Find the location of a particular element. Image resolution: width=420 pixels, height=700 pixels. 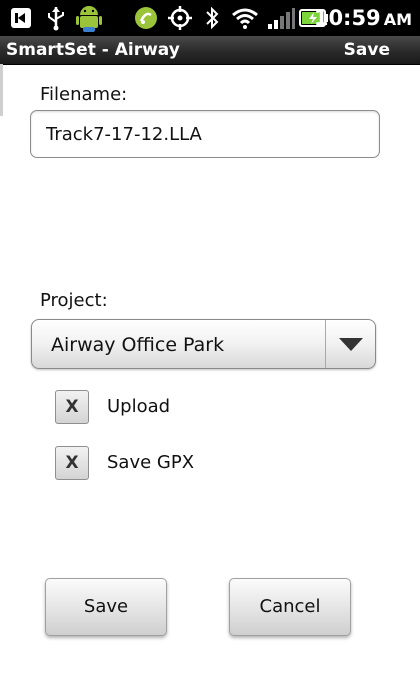

save-button: Save is located at coordinates (106, 607).